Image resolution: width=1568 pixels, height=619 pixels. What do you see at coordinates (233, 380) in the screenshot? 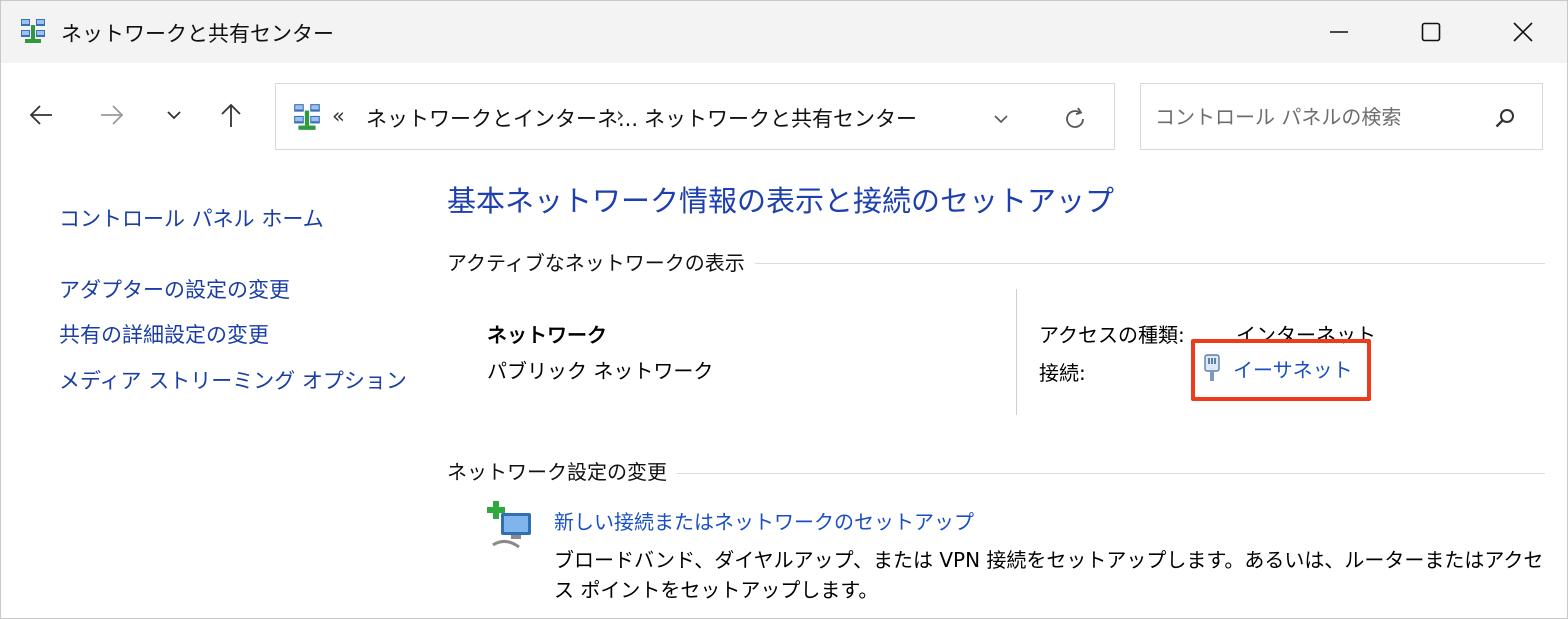
I see `sidebar-item-media-streaming: メディア ストリーミング オプション` at bounding box center [233, 380].